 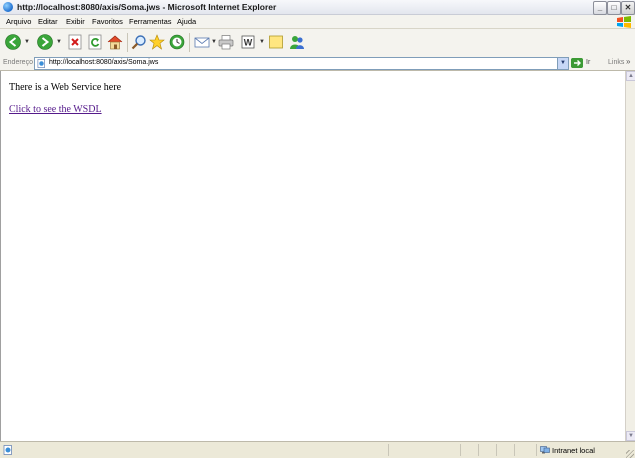 I want to click on links-label: Links, so click(x=616, y=62).